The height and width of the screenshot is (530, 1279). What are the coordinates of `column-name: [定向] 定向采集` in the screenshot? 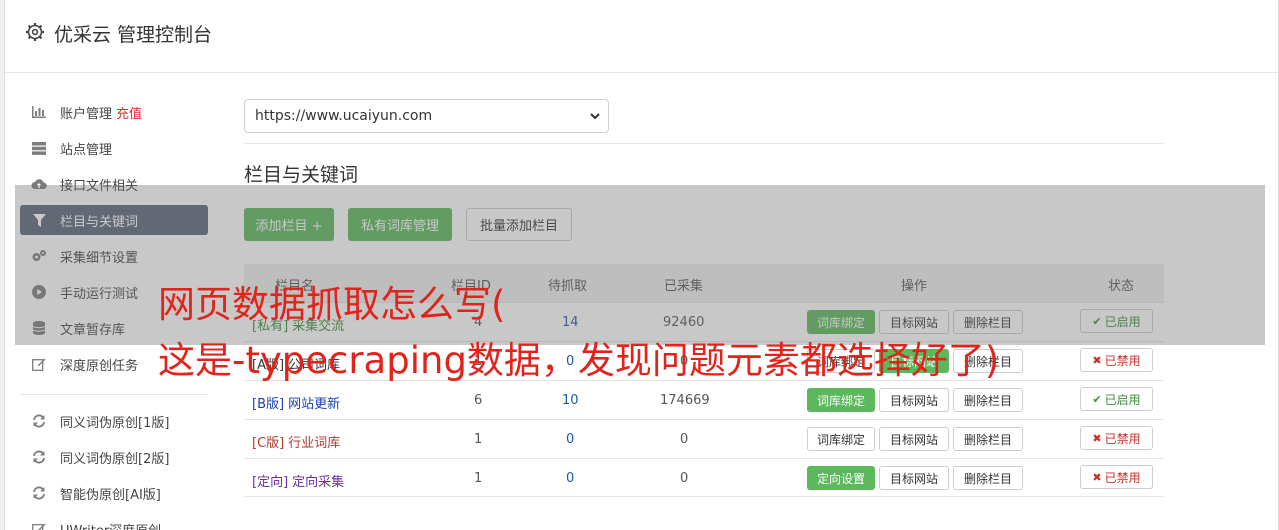 It's located at (298, 480).